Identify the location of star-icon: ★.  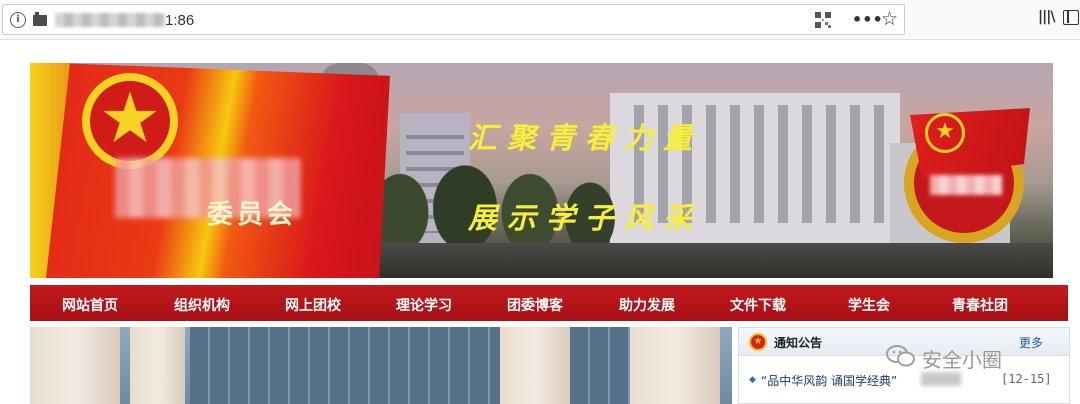
(130, 118).